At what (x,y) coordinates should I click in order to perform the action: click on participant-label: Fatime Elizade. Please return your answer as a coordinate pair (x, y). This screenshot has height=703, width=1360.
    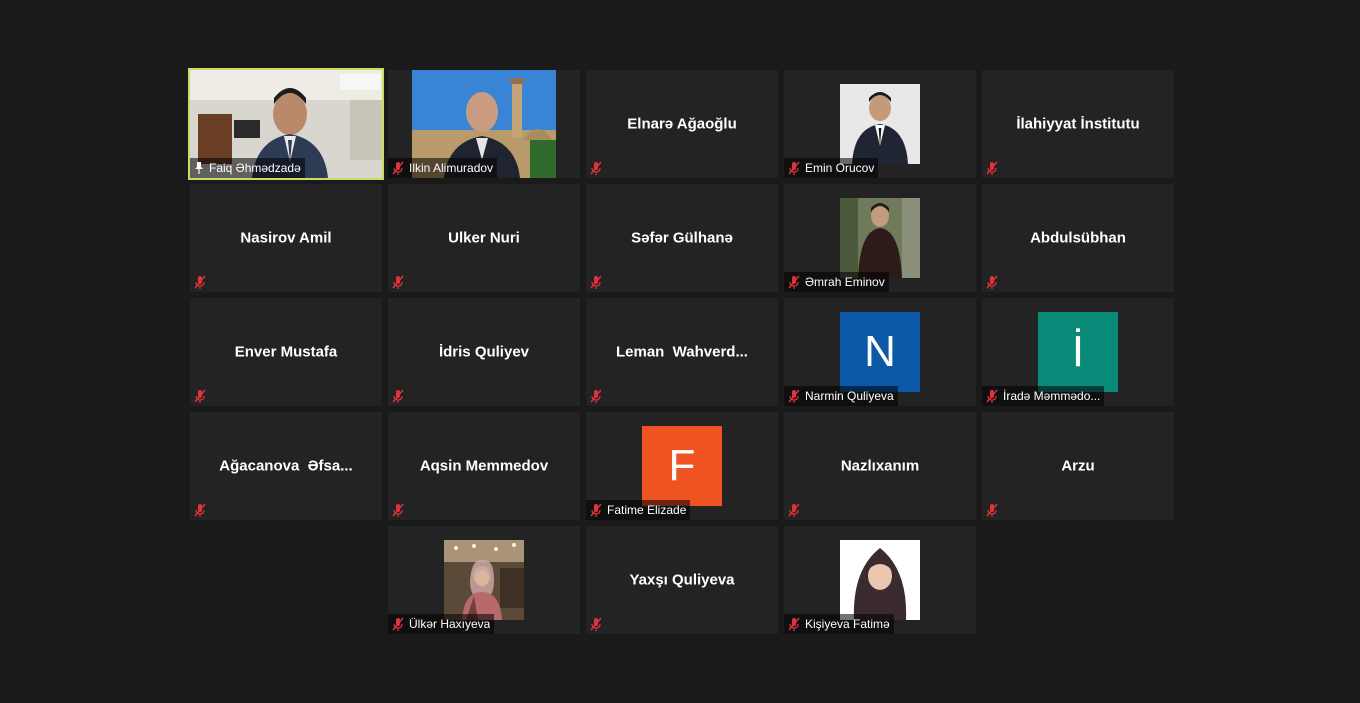
    Looking at the image, I should click on (638, 510).